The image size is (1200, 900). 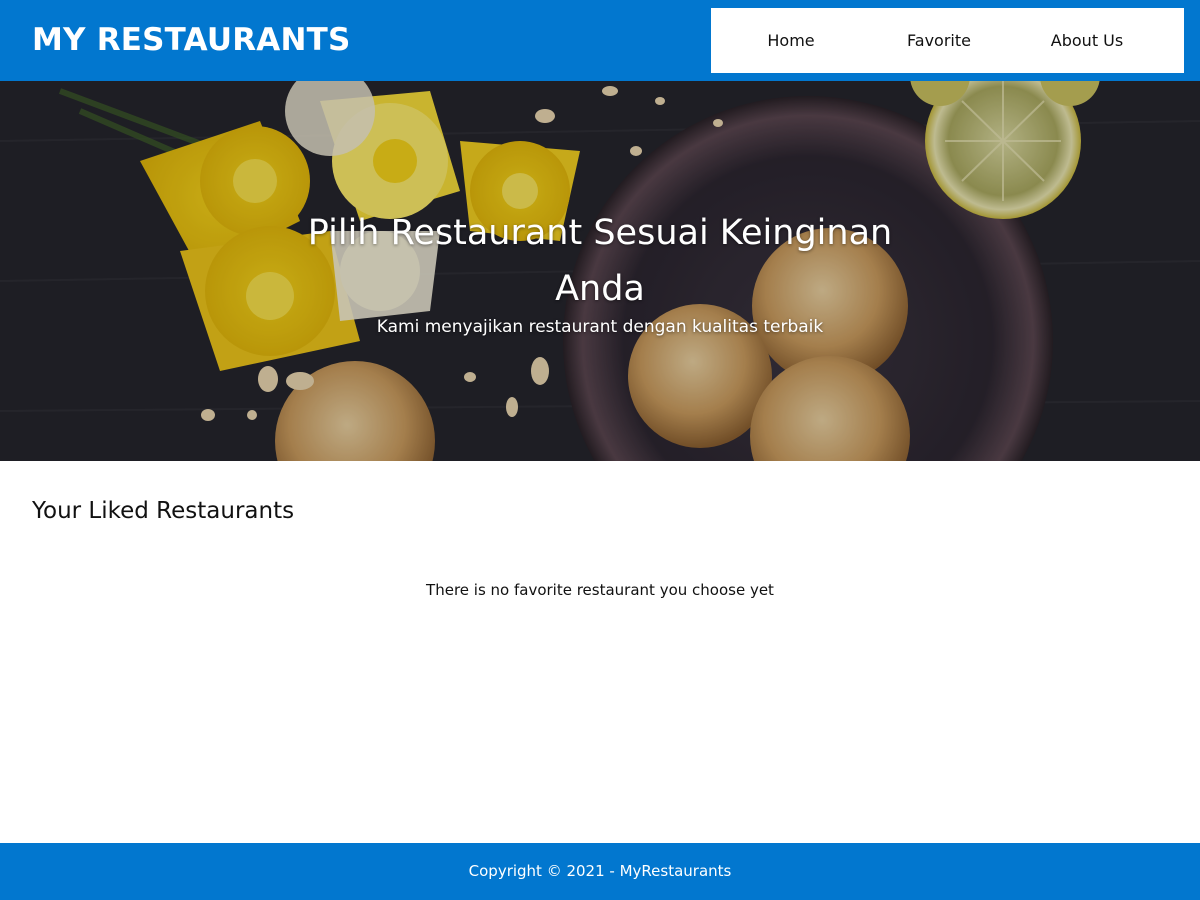 I want to click on nav-link-home: Home, so click(x=791, y=41).